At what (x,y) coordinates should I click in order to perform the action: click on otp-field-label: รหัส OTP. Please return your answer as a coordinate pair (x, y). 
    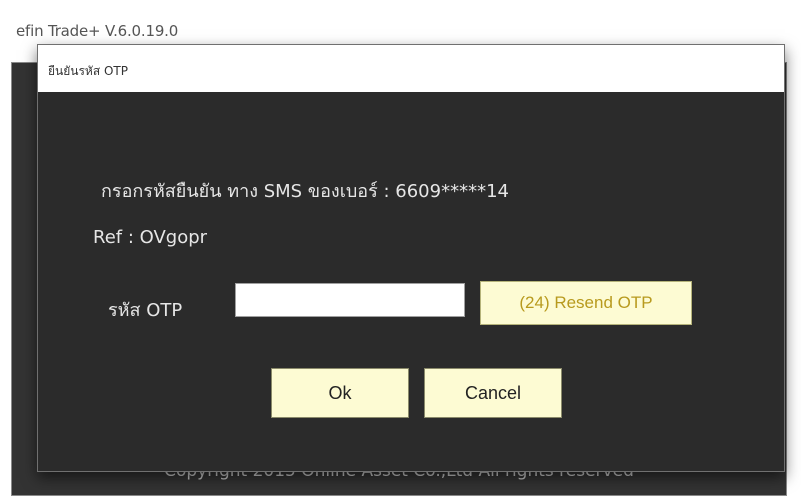
    Looking at the image, I should click on (145, 310).